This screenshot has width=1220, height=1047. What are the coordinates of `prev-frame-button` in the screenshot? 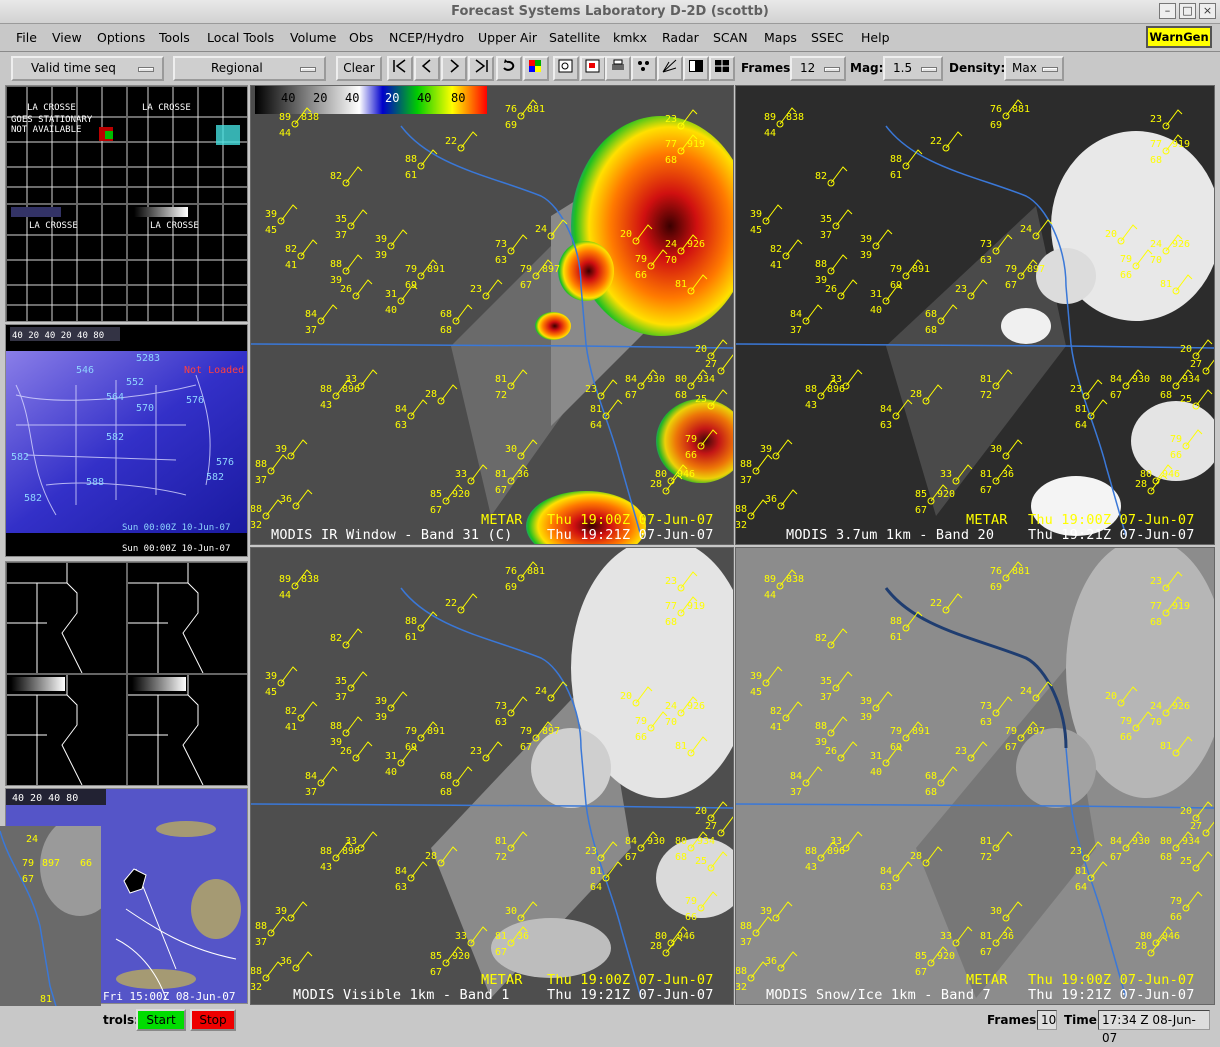 It's located at (427, 68).